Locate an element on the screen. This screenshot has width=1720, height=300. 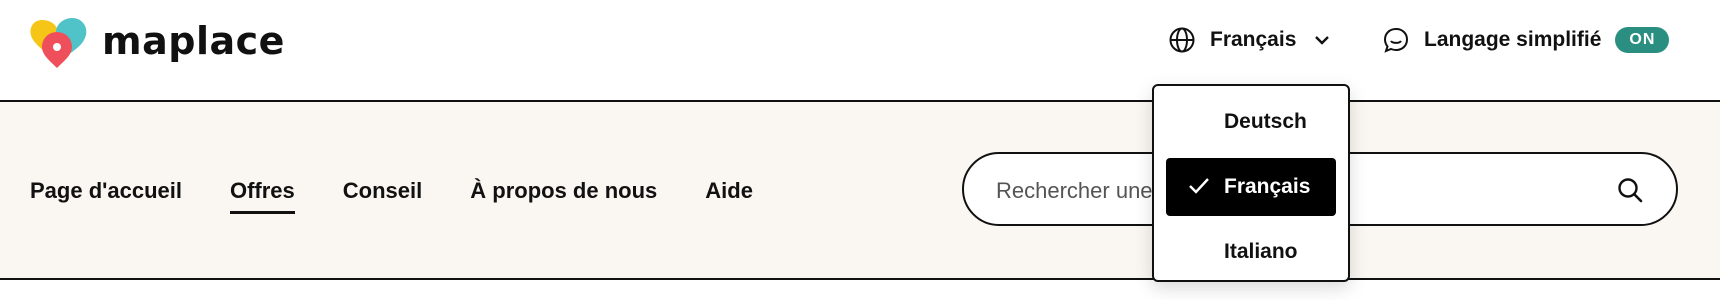
globe-icon is located at coordinates (1182, 40).